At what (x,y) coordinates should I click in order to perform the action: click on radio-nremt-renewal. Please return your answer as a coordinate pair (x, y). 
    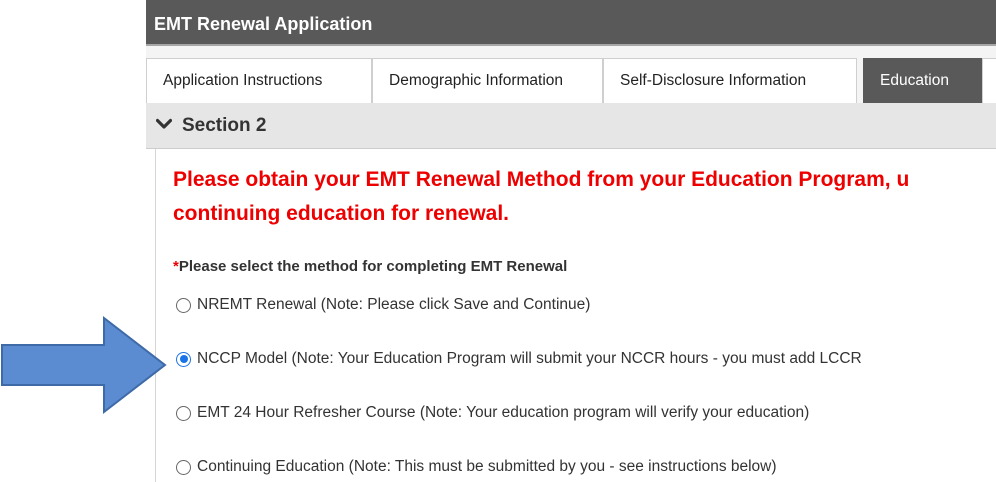
    Looking at the image, I should click on (183, 305).